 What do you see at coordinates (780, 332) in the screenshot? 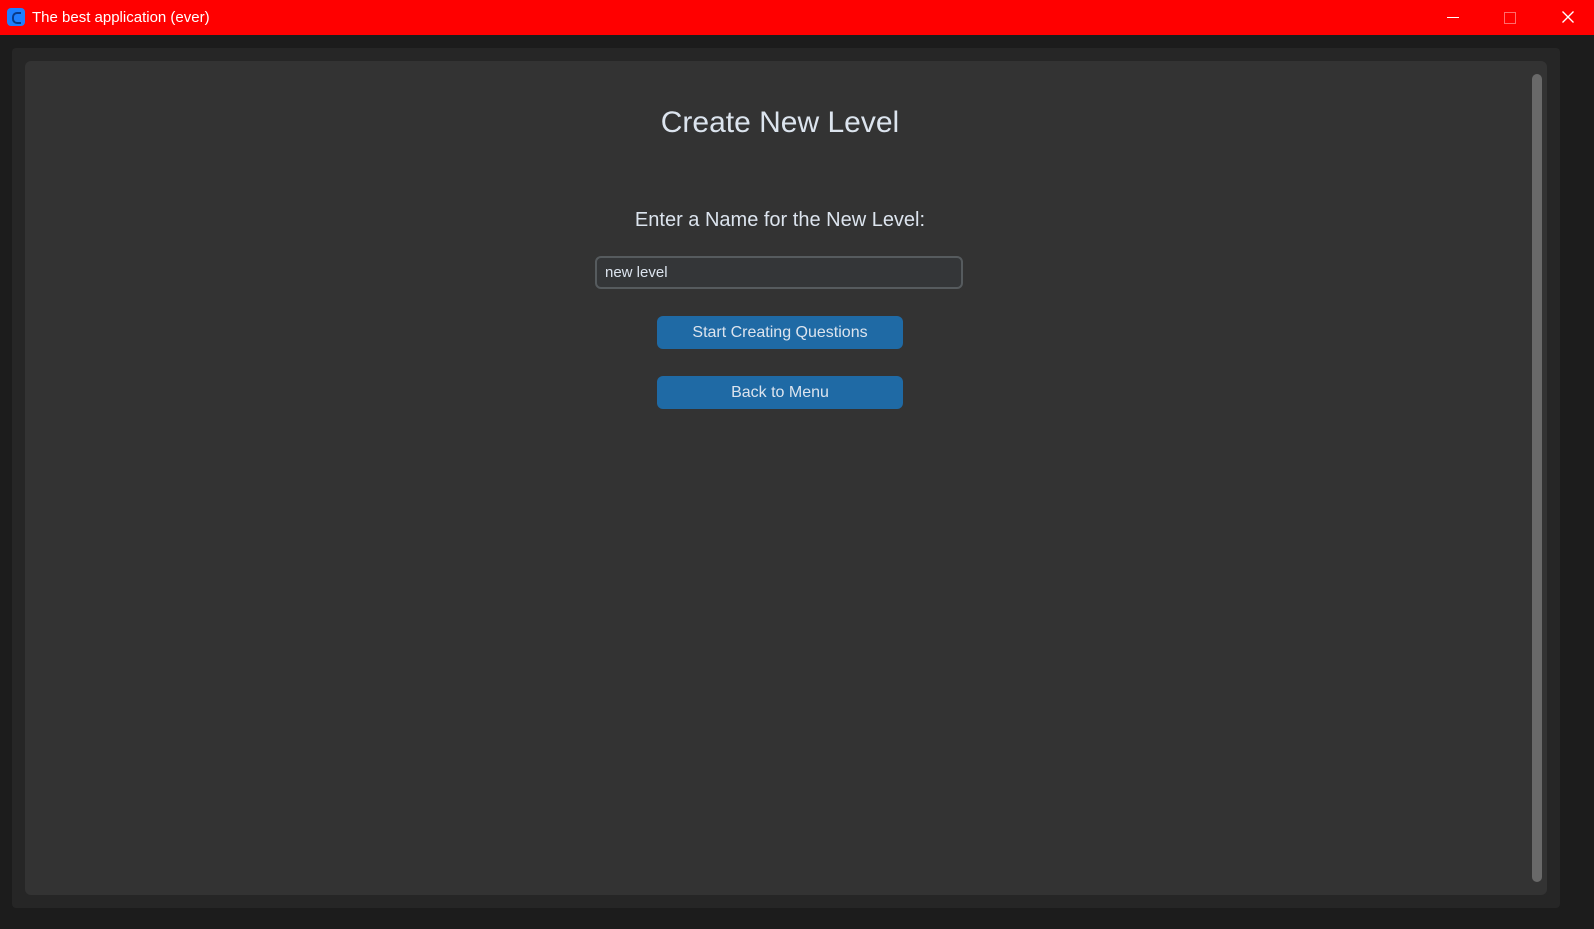
I see `start-creating-questions-button: Start Creating Questions` at bounding box center [780, 332].